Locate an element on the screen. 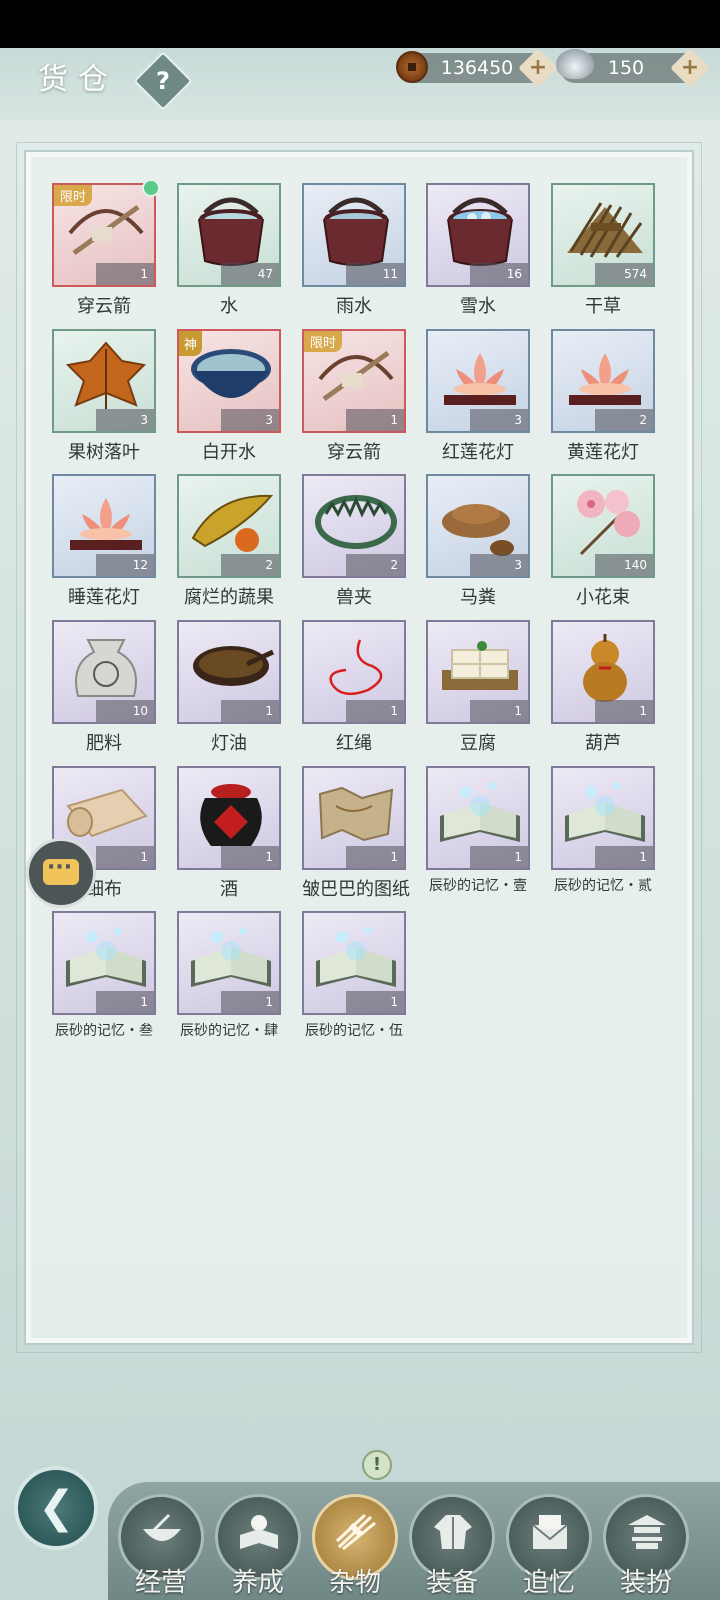  item-count: 47 is located at coordinates (250, 274).